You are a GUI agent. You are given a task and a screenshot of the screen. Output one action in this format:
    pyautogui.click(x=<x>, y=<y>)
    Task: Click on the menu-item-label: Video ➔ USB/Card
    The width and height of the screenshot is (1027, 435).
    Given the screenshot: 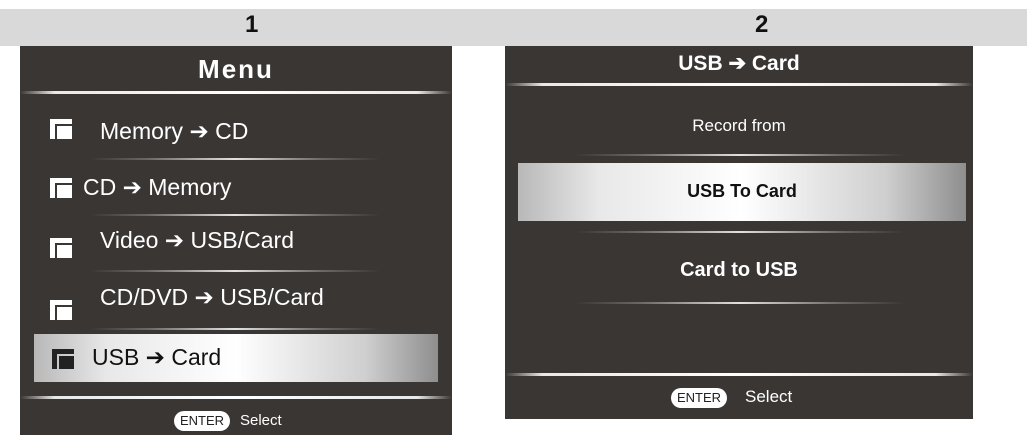 What is the action you would take?
    pyautogui.click(x=197, y=240)
    